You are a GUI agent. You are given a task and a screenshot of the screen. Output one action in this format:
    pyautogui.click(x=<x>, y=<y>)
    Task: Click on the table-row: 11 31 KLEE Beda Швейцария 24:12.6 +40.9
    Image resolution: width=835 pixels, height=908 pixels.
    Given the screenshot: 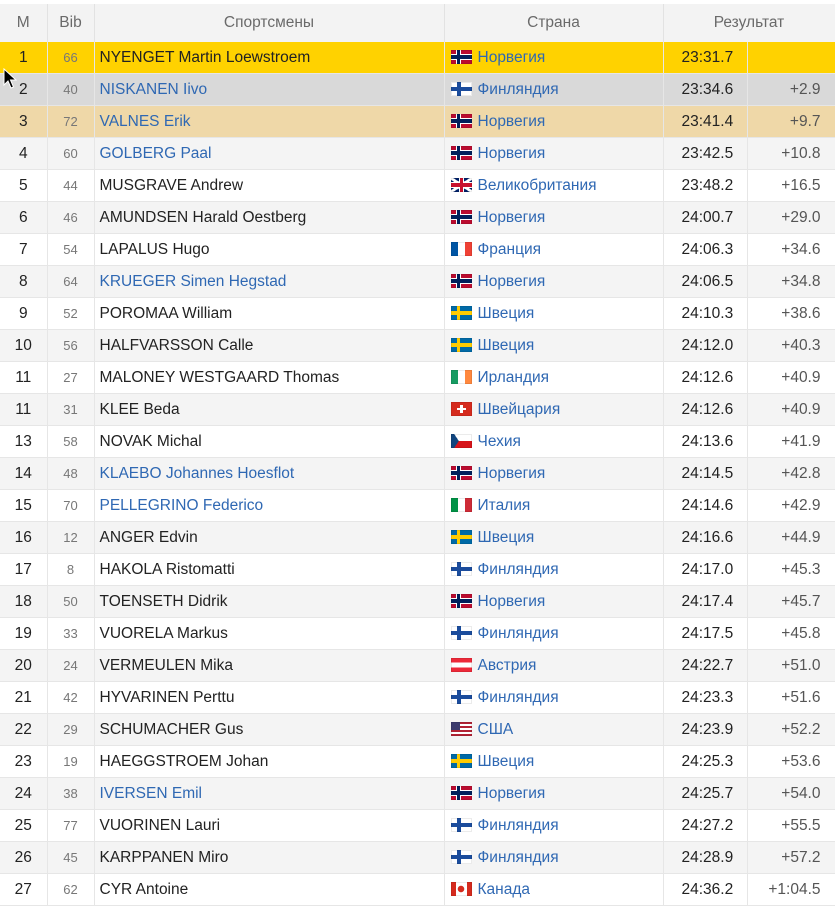 What is the action you would take?
    pyautogui.click(x=417, y=409)
    